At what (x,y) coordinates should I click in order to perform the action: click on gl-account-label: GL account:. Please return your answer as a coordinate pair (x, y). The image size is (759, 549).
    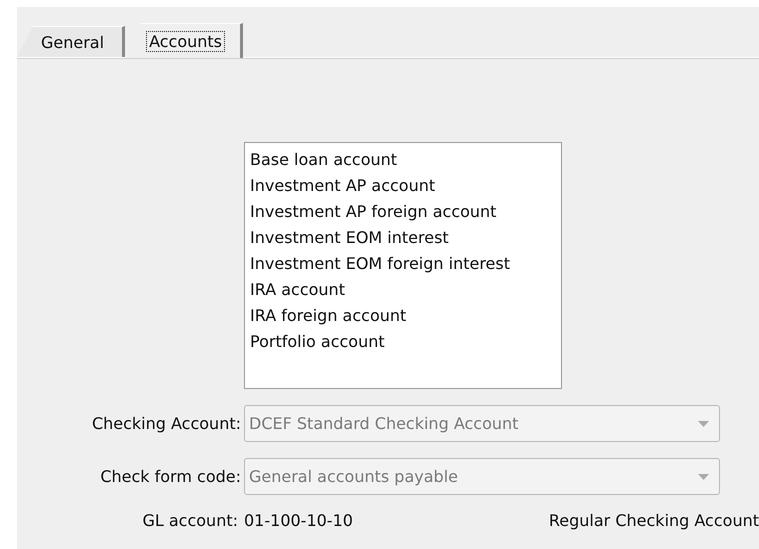
    Looking at the image, I should click on (189, 520).